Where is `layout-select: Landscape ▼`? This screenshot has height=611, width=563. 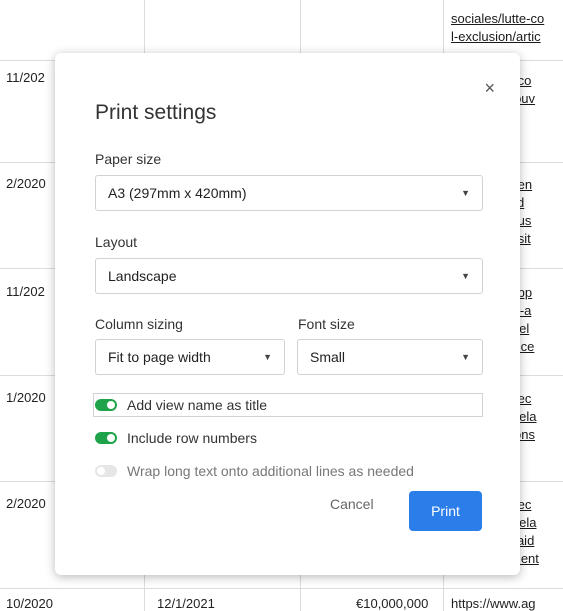
layout-select: Landscape ▼ is located at coordinates (289, 276).